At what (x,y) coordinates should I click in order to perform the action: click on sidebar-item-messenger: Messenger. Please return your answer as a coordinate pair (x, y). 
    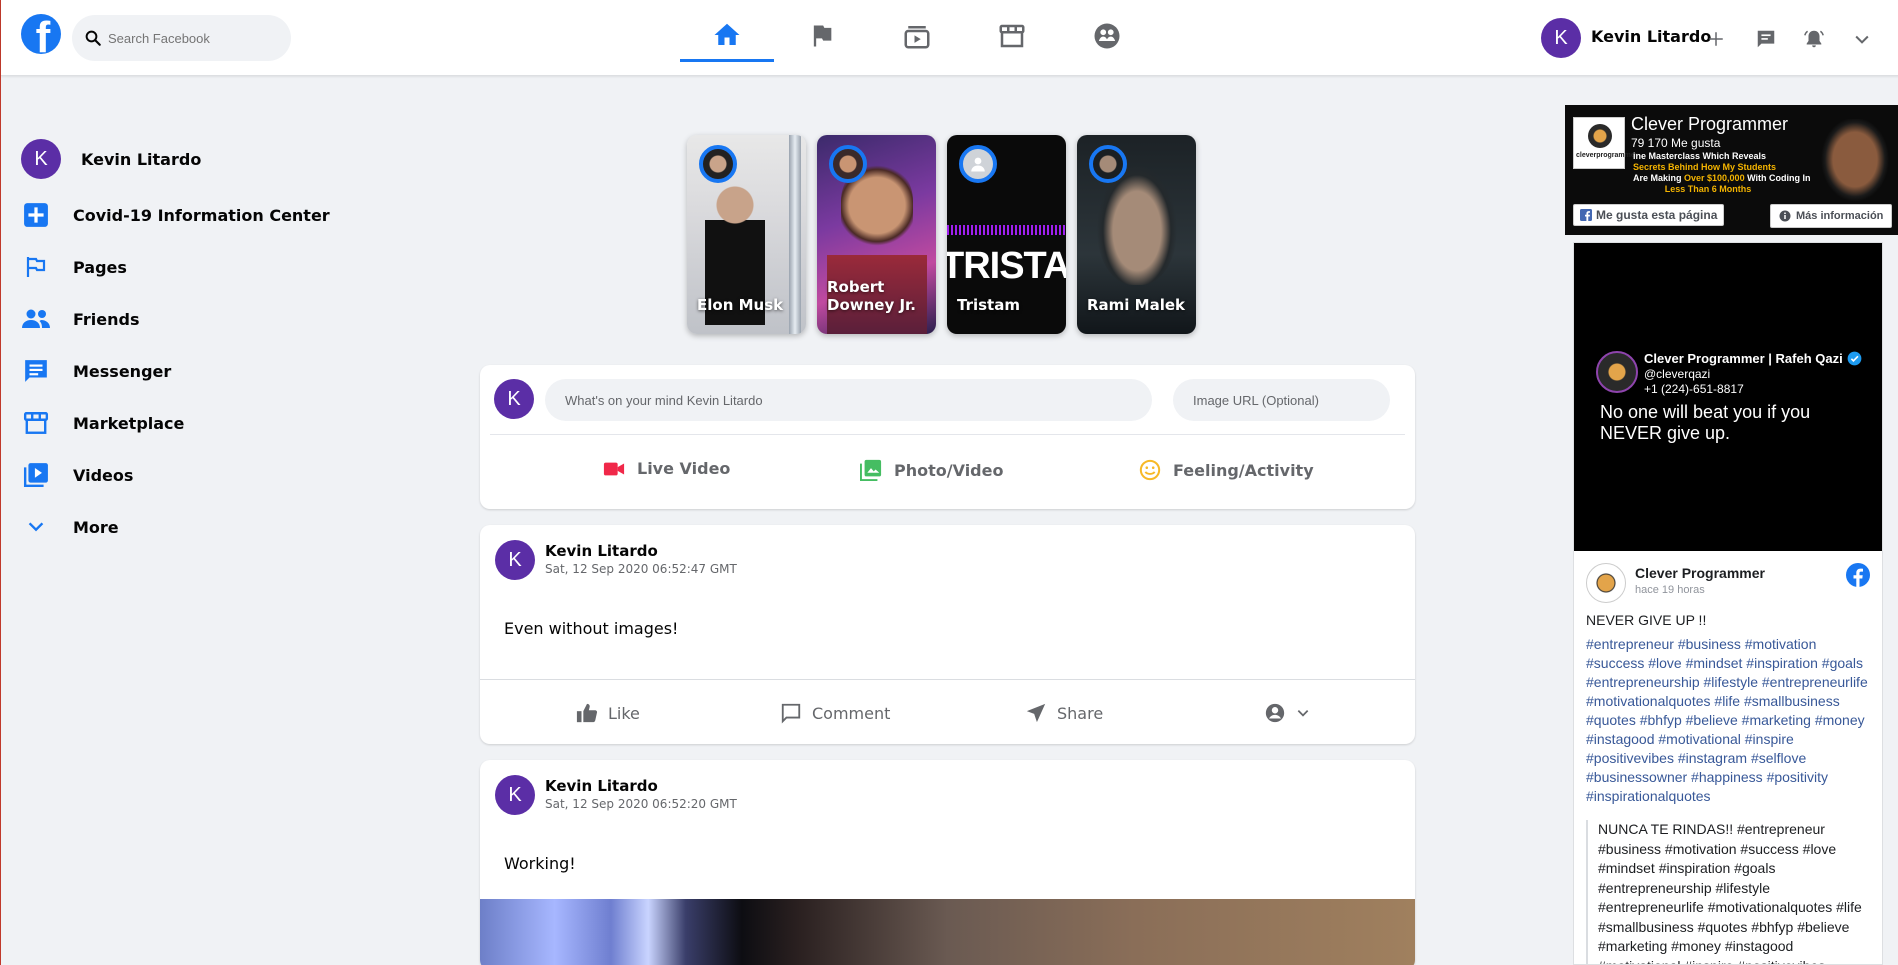
    Looking at the image, I should click on (96, 371).